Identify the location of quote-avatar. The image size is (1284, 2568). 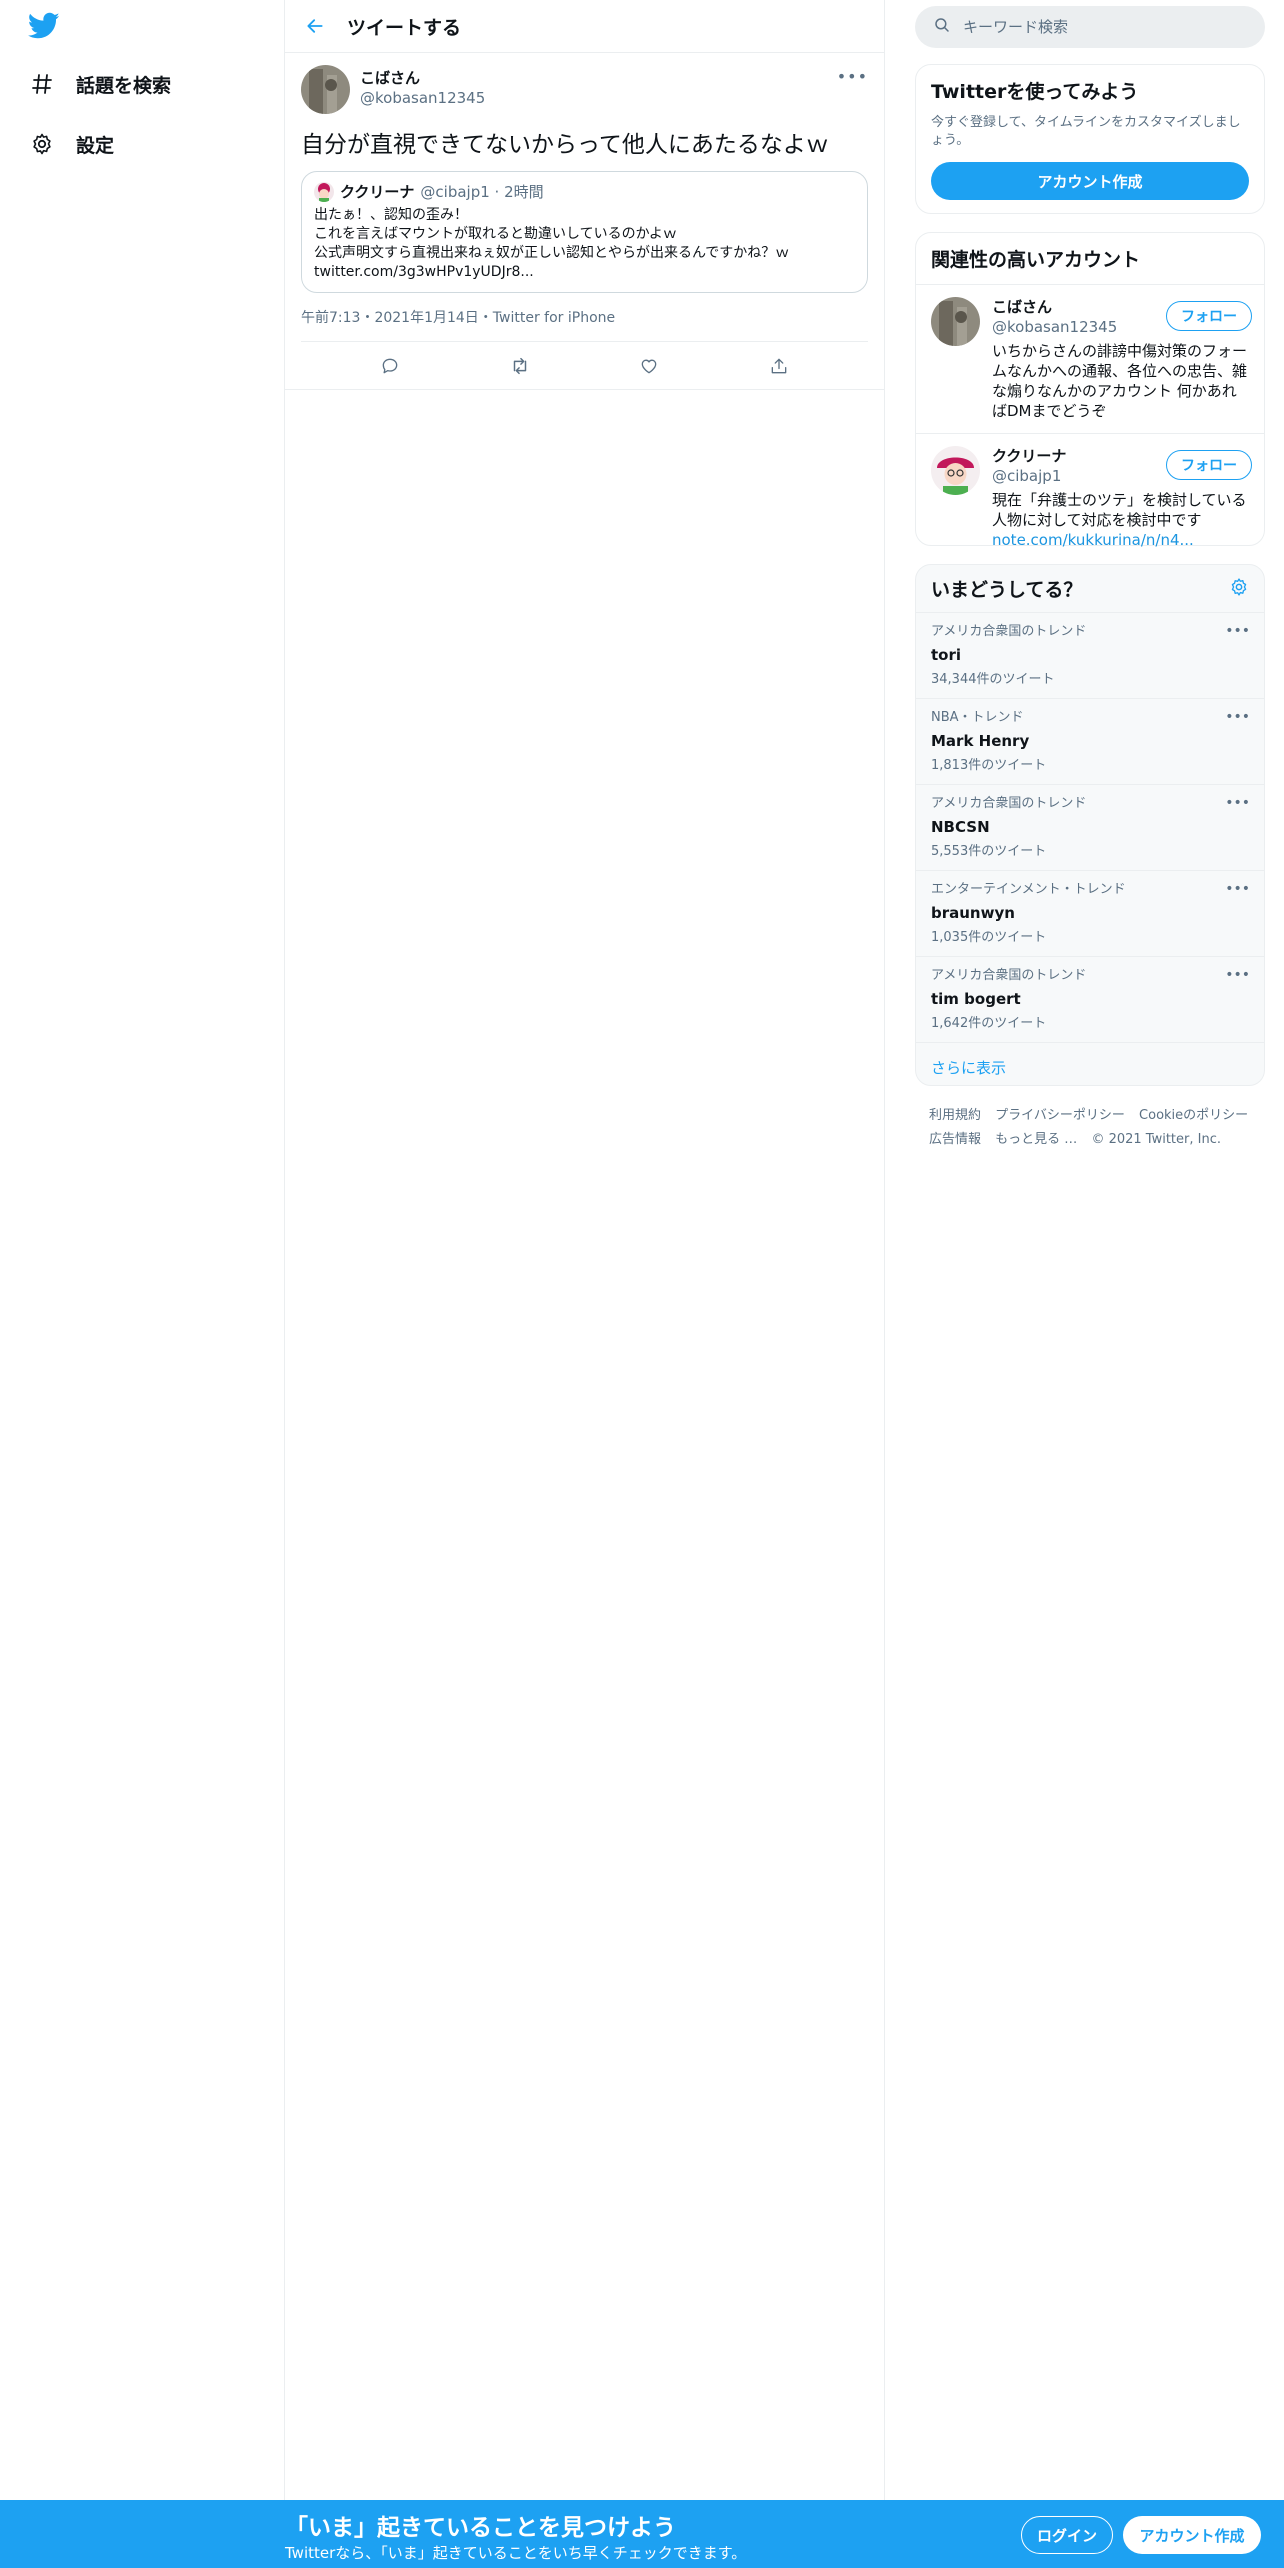
(324, 192).